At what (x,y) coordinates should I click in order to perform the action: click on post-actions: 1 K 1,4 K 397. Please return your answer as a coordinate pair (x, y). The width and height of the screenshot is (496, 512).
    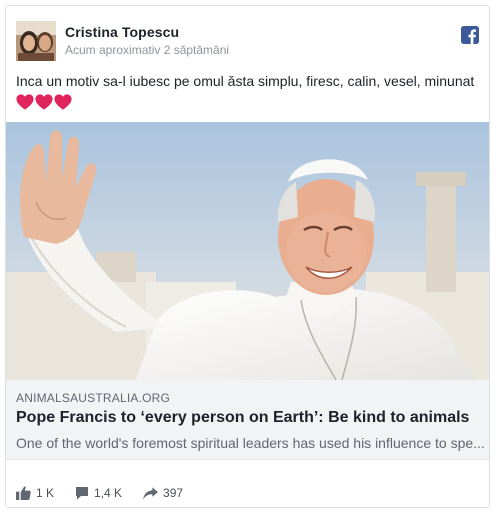
    Looking at the image, I should click on (110, 493).